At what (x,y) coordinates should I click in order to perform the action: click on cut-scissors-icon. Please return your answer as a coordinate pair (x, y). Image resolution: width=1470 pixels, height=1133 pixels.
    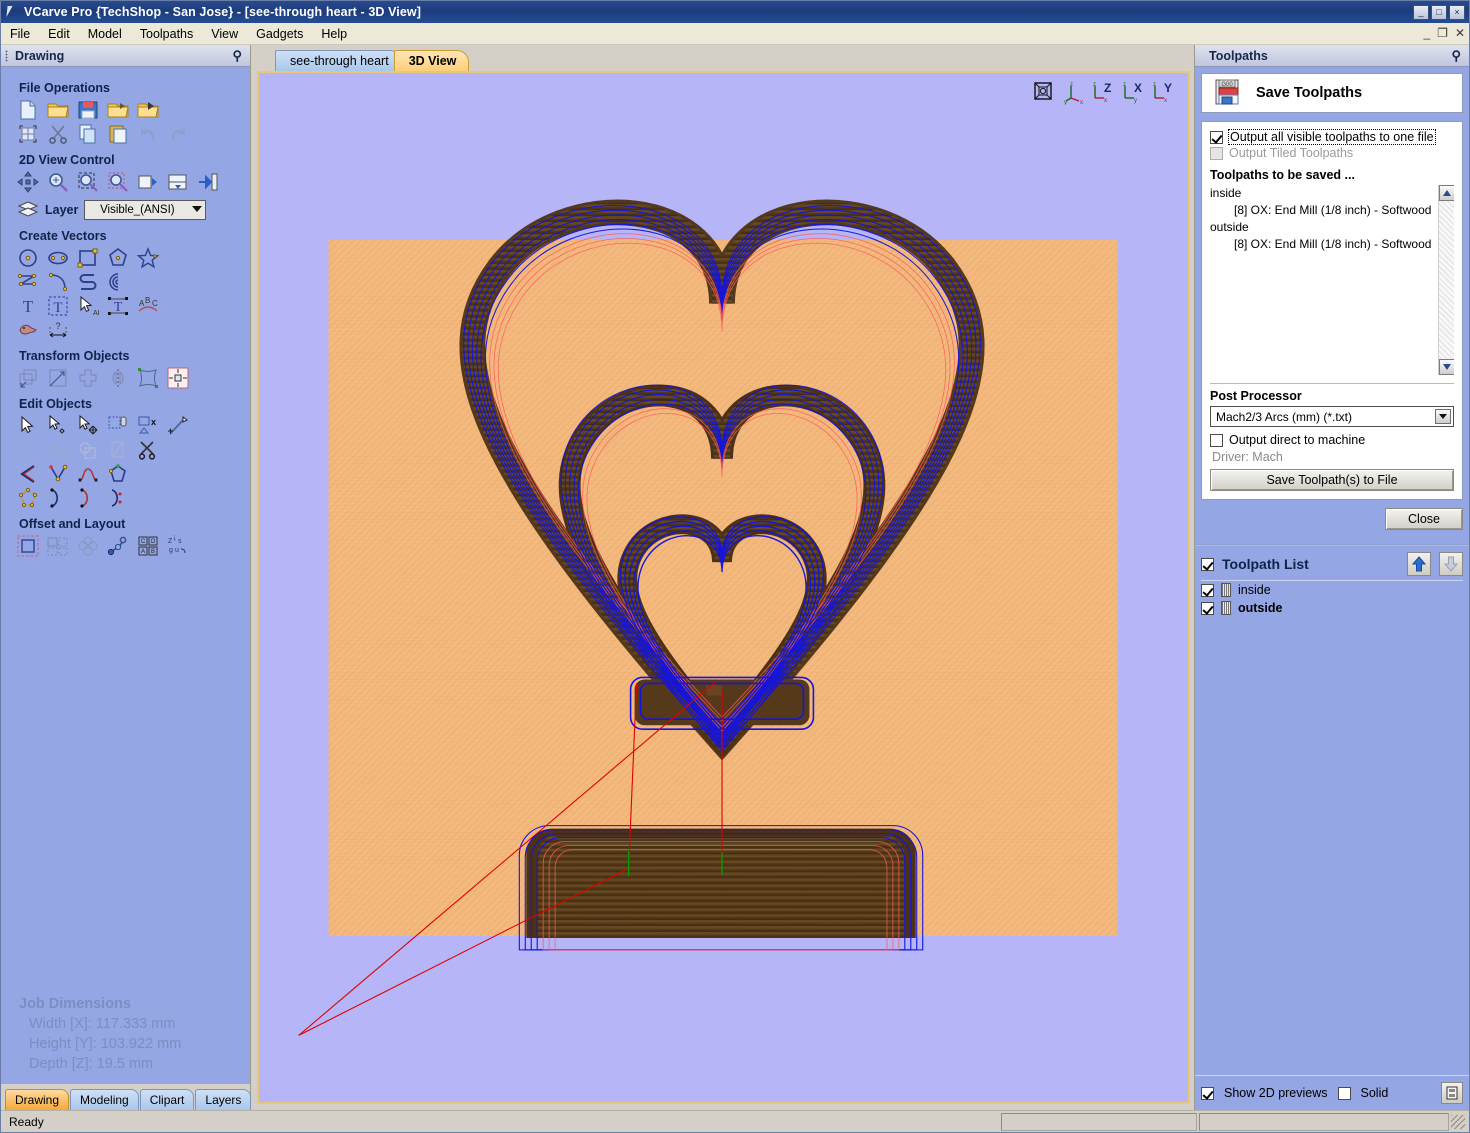
    Looking at the image, I should click on (58, 134).